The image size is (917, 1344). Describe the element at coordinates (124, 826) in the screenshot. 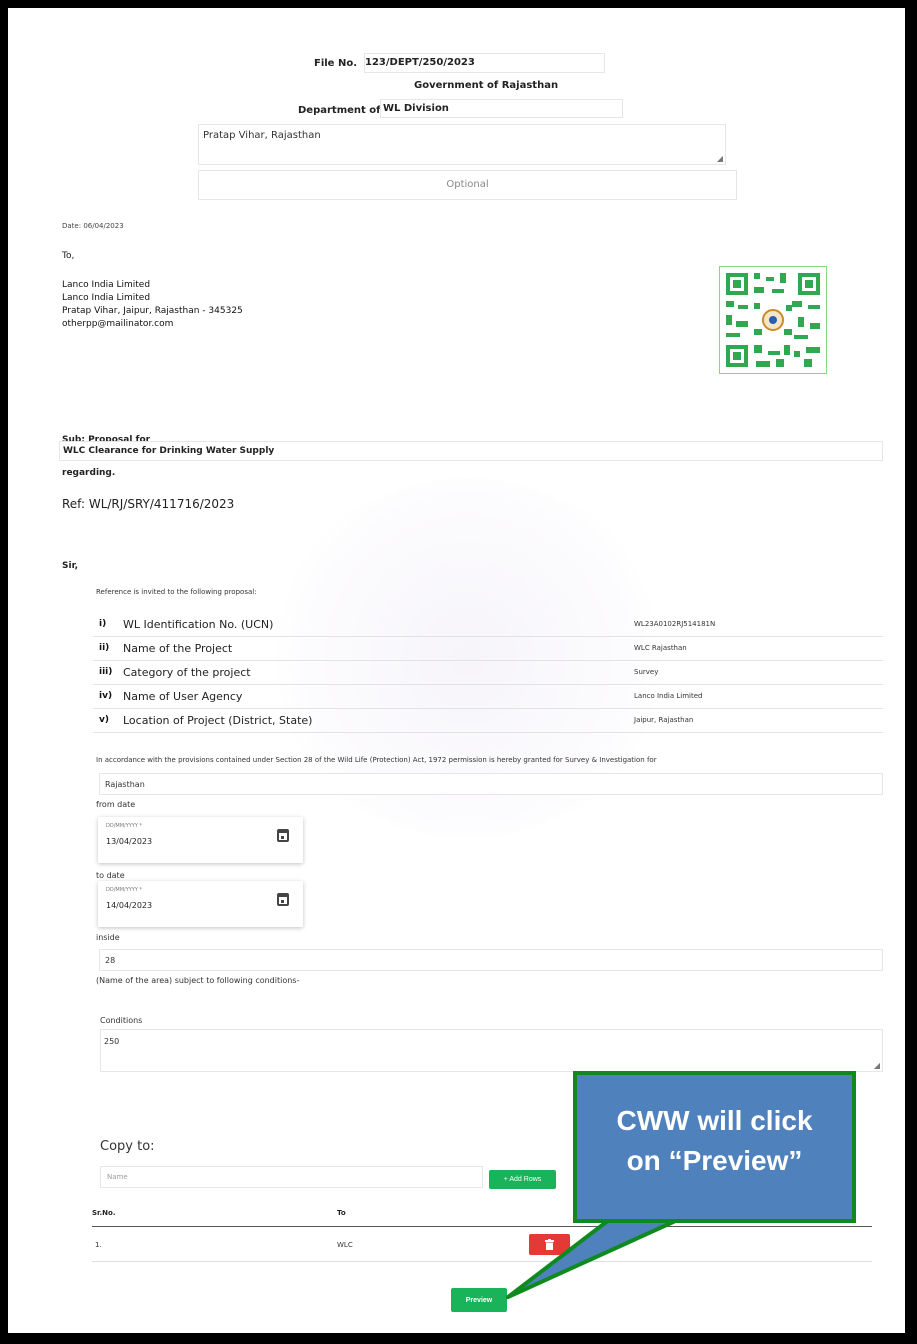

I see `from-date-hint: DD/MM/YYYY *` at that location.